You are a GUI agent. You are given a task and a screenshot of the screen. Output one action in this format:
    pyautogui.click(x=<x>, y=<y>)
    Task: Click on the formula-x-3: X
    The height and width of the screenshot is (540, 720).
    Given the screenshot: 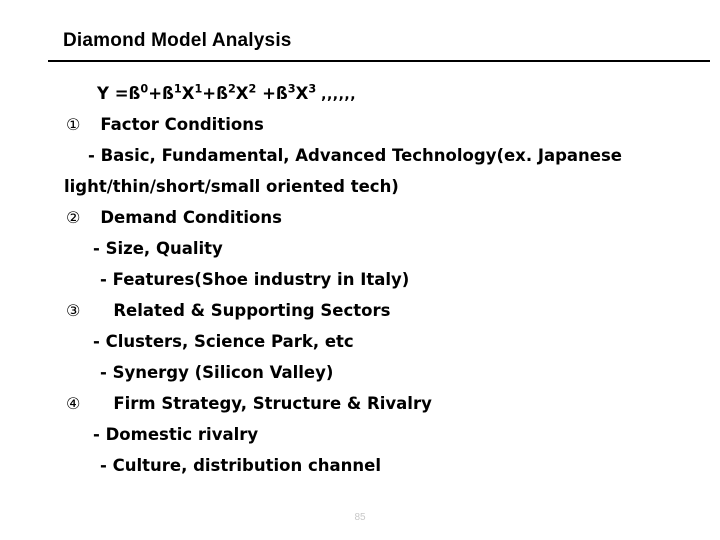 What is the action you would take?
    pyautogui.click(x=302, y=93)
    